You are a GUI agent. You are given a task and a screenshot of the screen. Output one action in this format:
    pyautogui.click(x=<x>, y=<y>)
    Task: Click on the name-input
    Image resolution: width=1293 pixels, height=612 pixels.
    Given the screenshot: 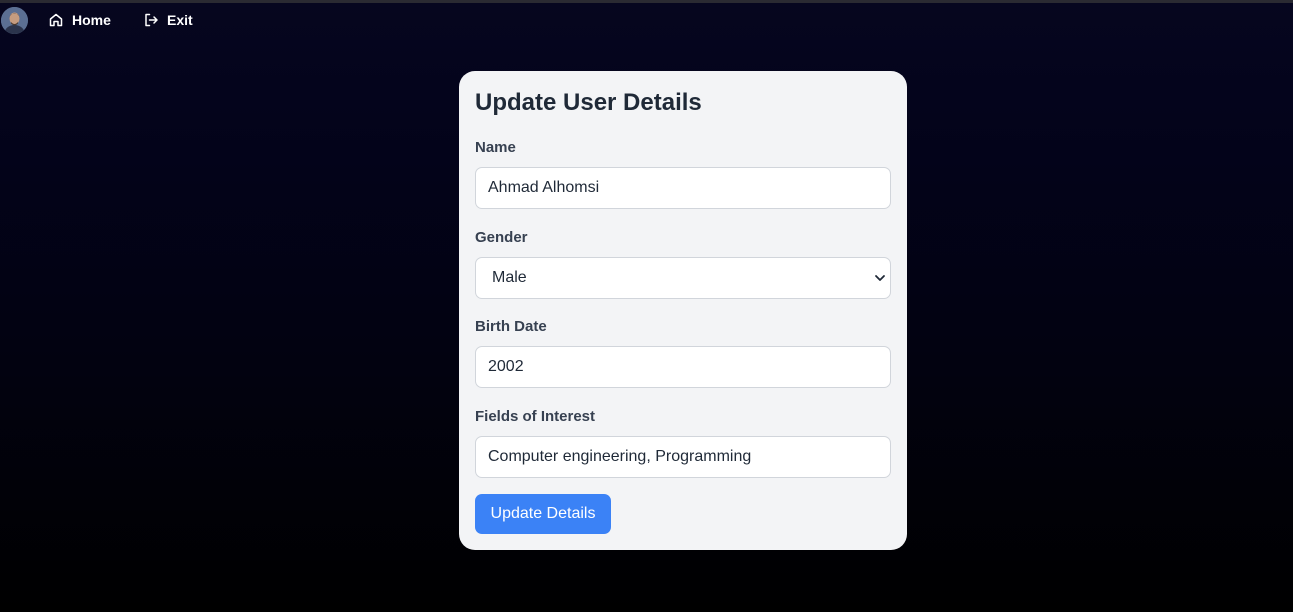 What is the action you would take?
    pyautogui.click(x=683, y=188)
    